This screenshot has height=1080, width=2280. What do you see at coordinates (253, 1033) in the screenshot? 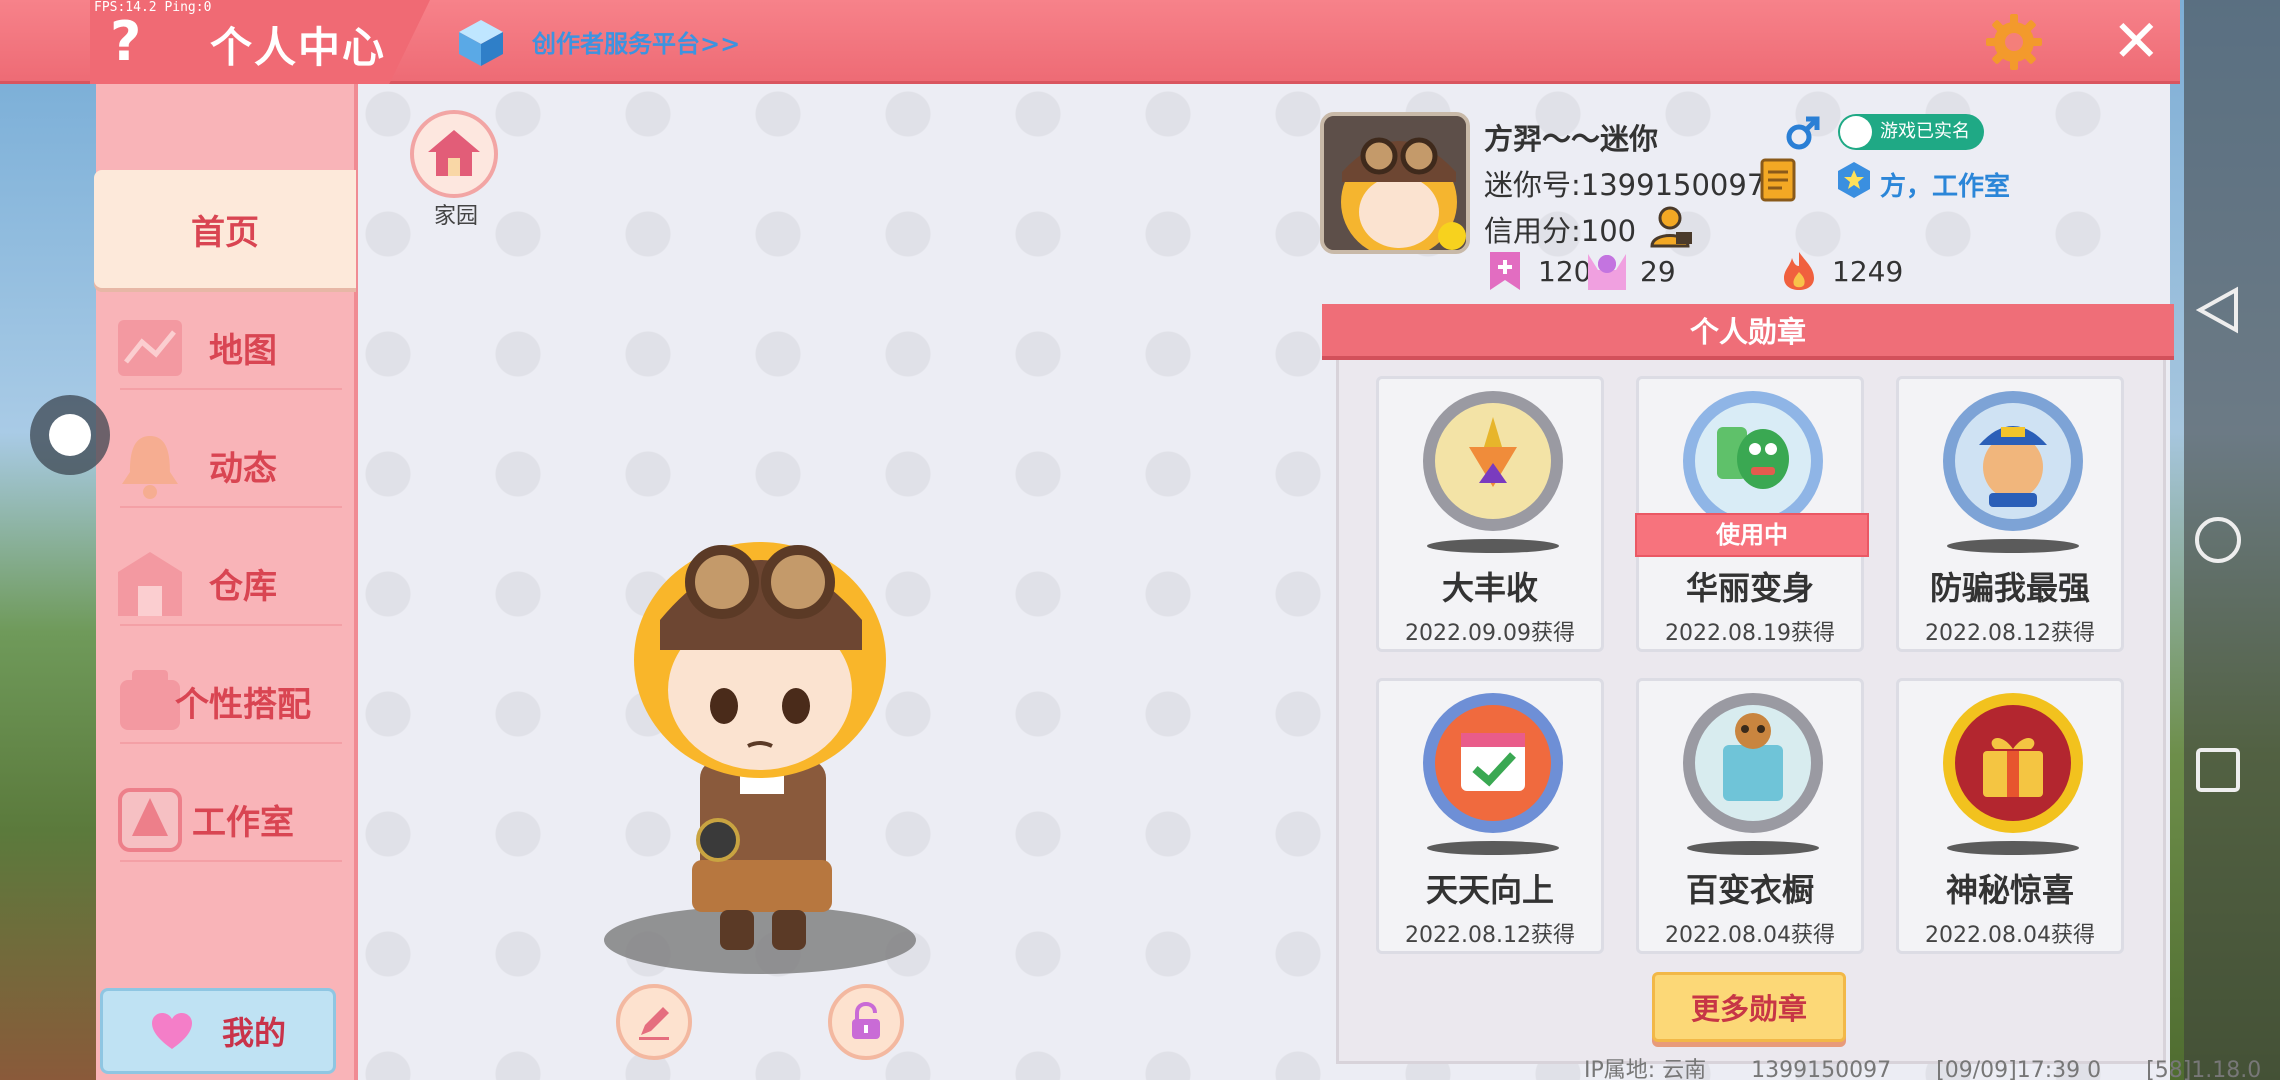
I see `my-button-label: 我的` at bounding box center [253, 1033].